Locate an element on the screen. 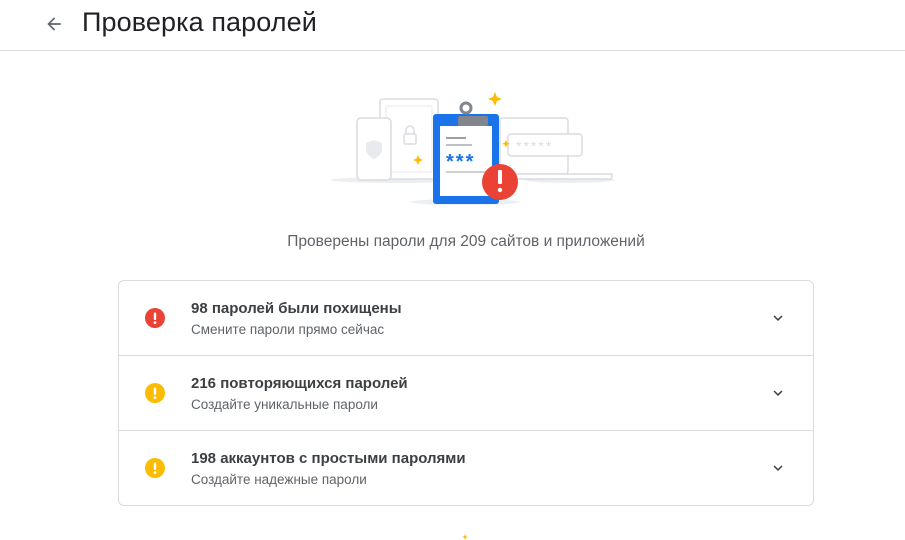 This screenshot has width=905, height=540. back-button is located at coordinates (54, 24).